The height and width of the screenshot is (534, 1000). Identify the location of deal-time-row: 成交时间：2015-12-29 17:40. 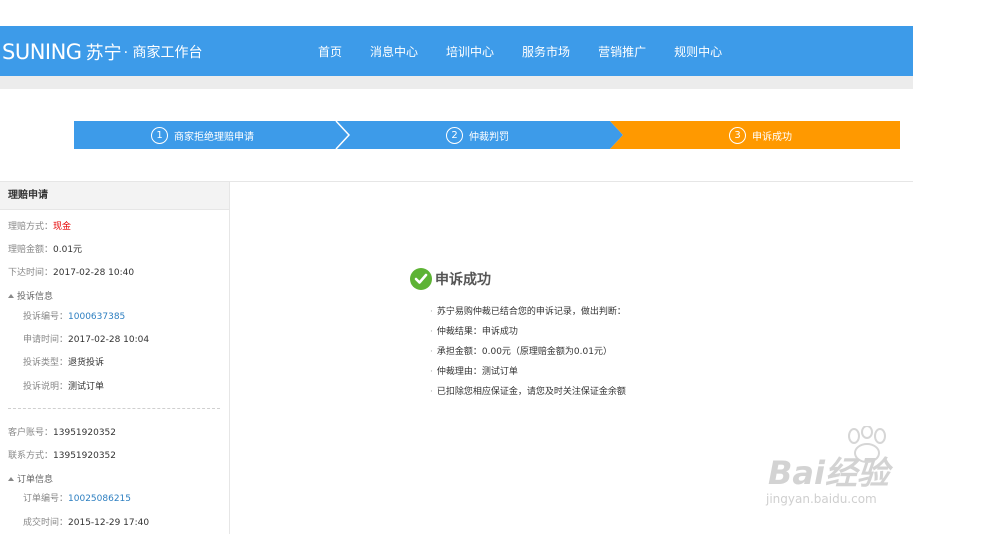
(86, 521).